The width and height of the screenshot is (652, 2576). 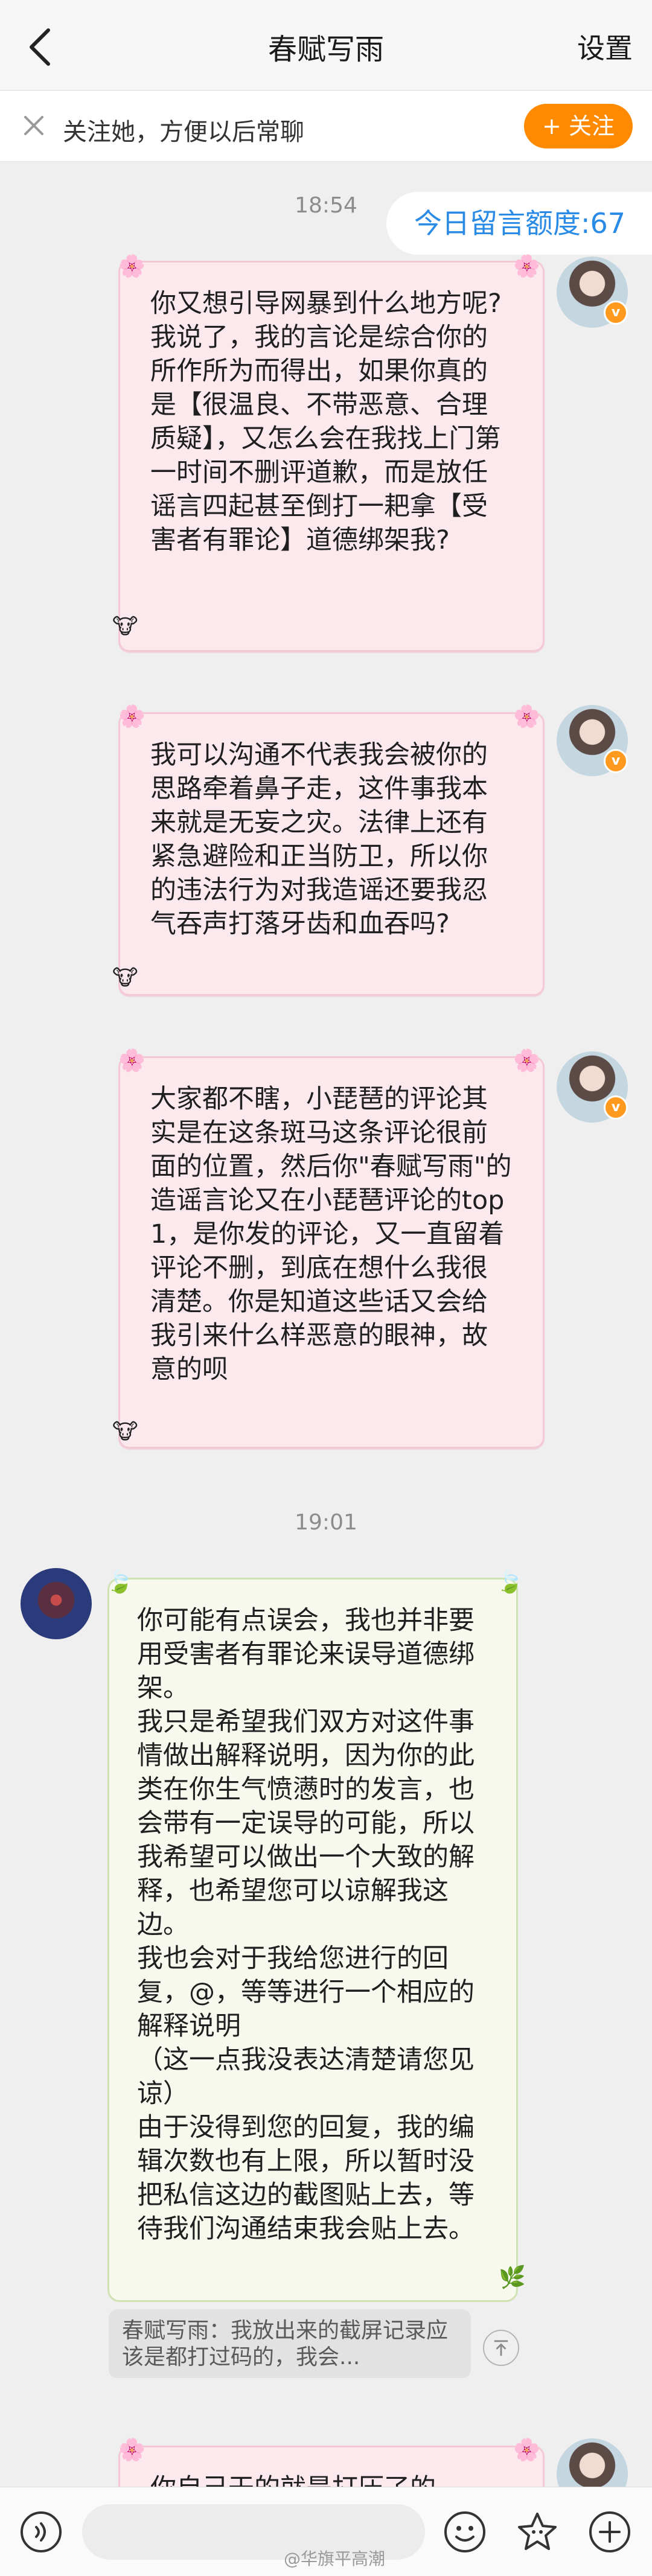 What do you see at coordinates (501, 2348) in the screenshot?
I see `scroll-up-icon` at bounding box center [501, 2348].